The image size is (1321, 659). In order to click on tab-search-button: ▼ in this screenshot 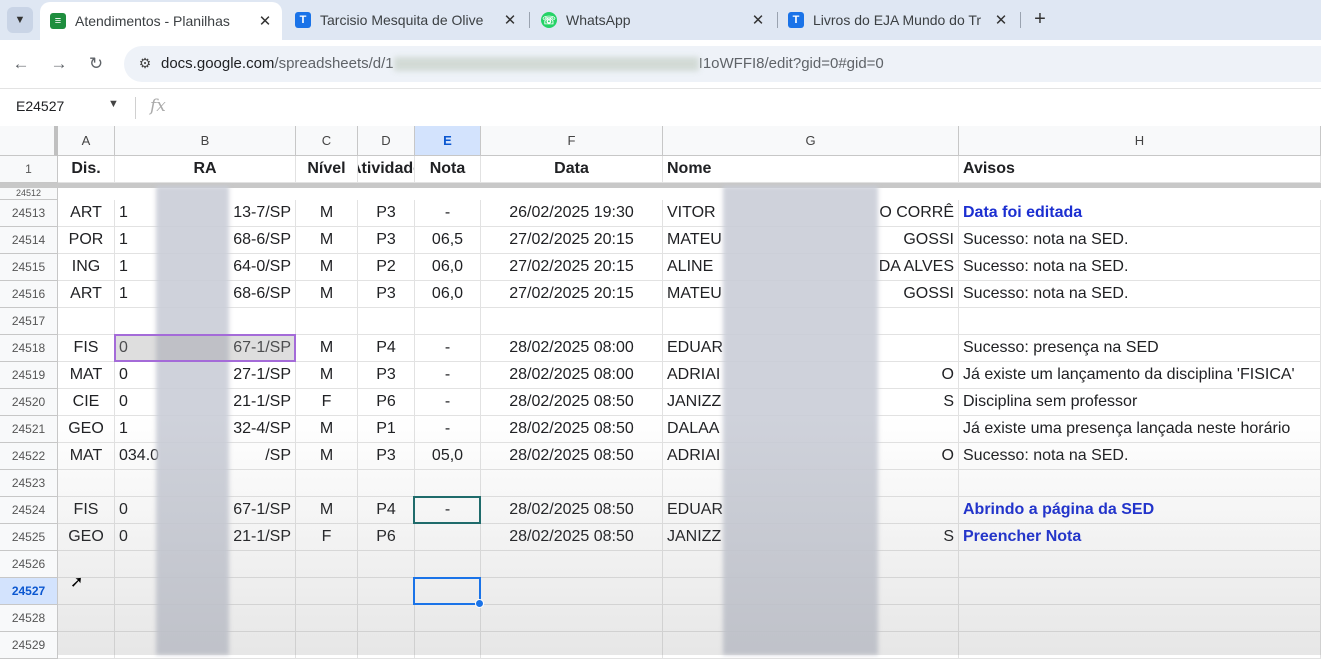, I will do `click(20, 20)`.